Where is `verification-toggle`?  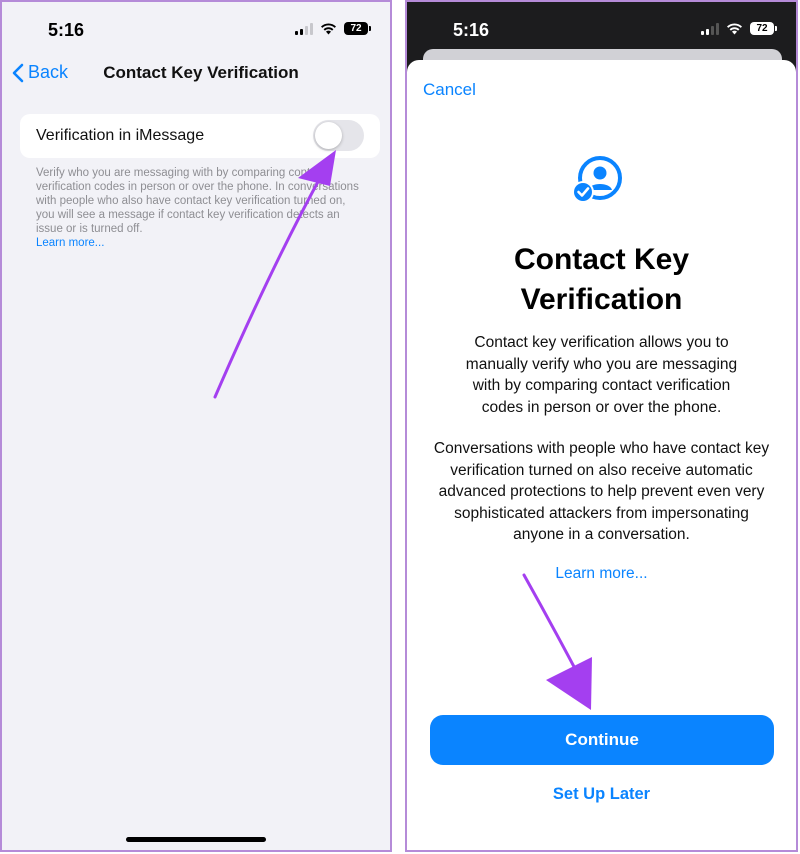 verification-toggle is located at coordinates (338, 135).